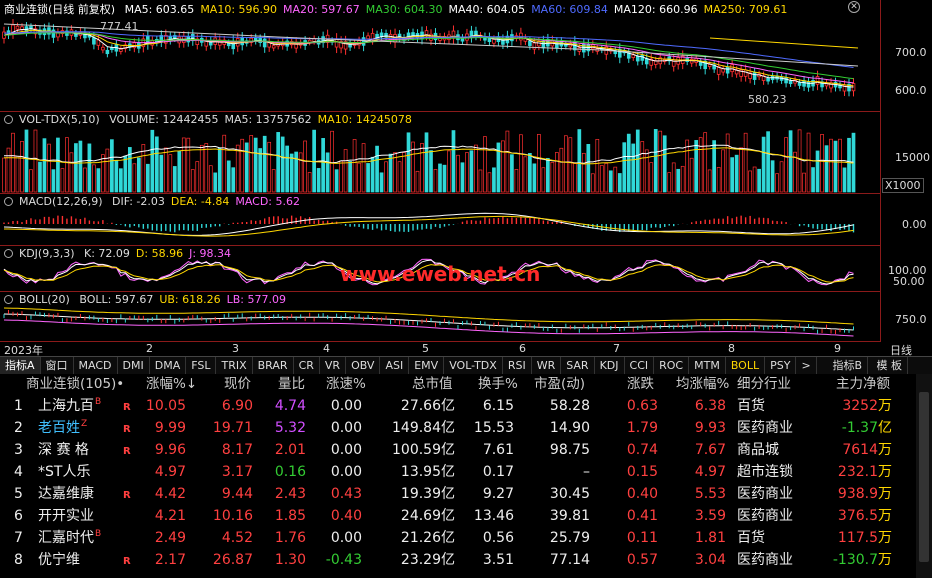 The height and width of the screenshot is (578, 932). I want to click on avg-change: 4.97, so click(710, 472).